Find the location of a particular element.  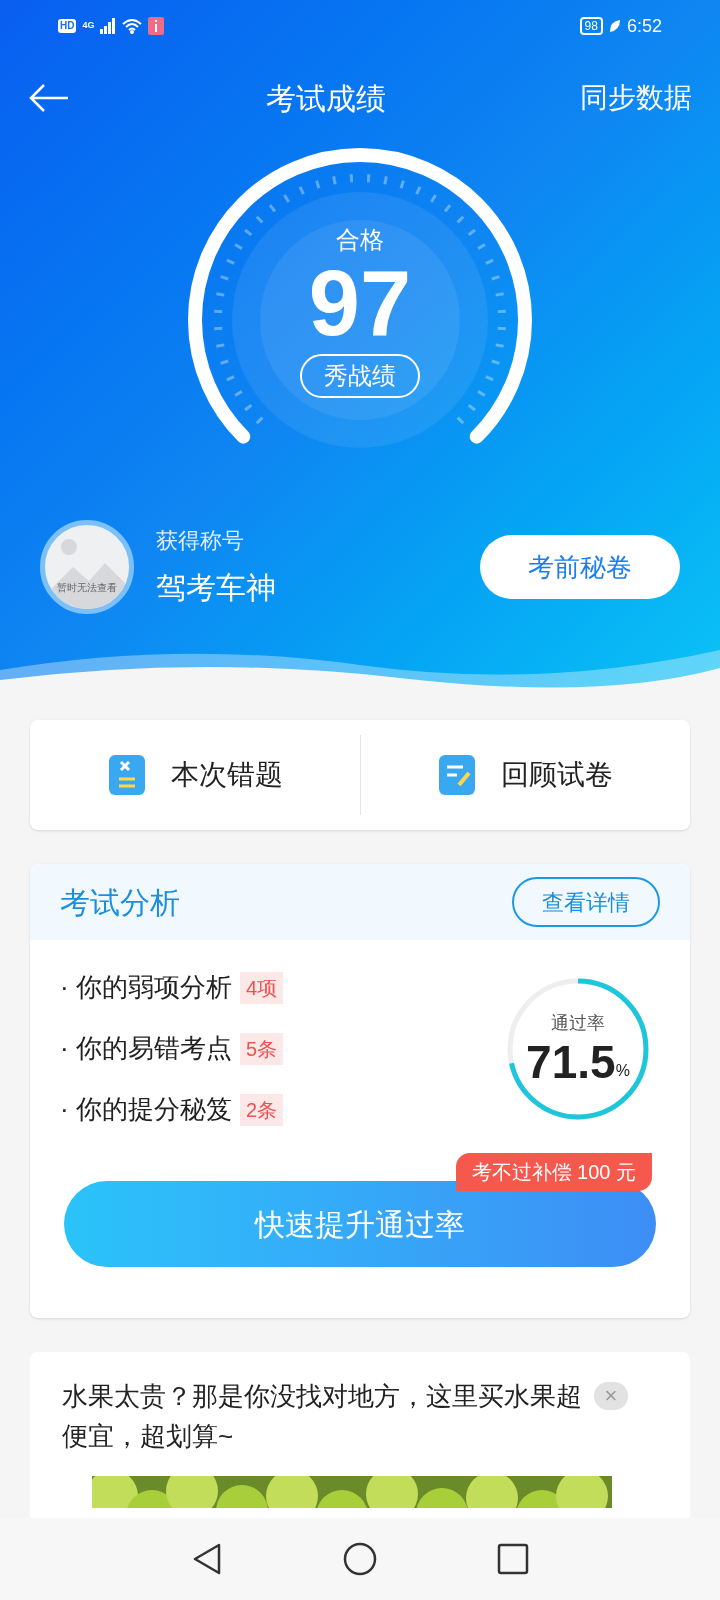

signal-icon is located at coordinates (108, 26).